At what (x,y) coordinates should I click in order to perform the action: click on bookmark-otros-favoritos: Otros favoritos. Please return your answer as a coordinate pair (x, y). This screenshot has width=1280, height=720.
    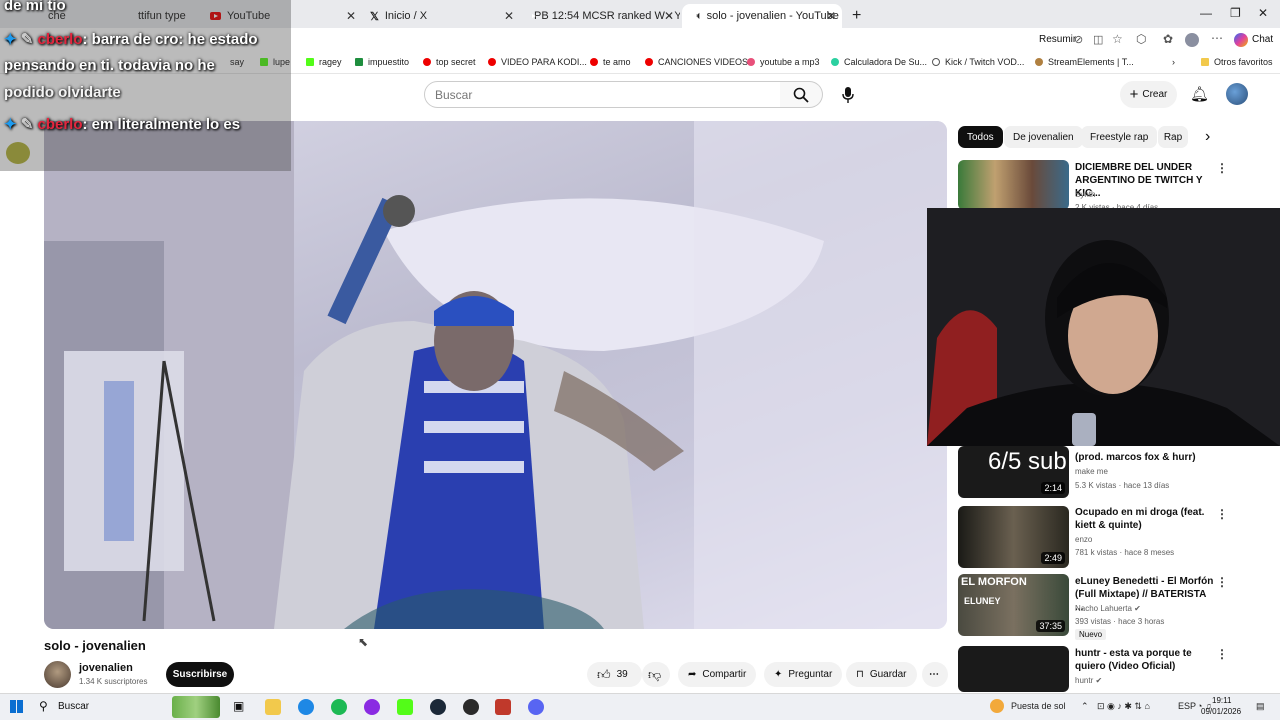
    Looking at the image, I should click on (1237, 62).